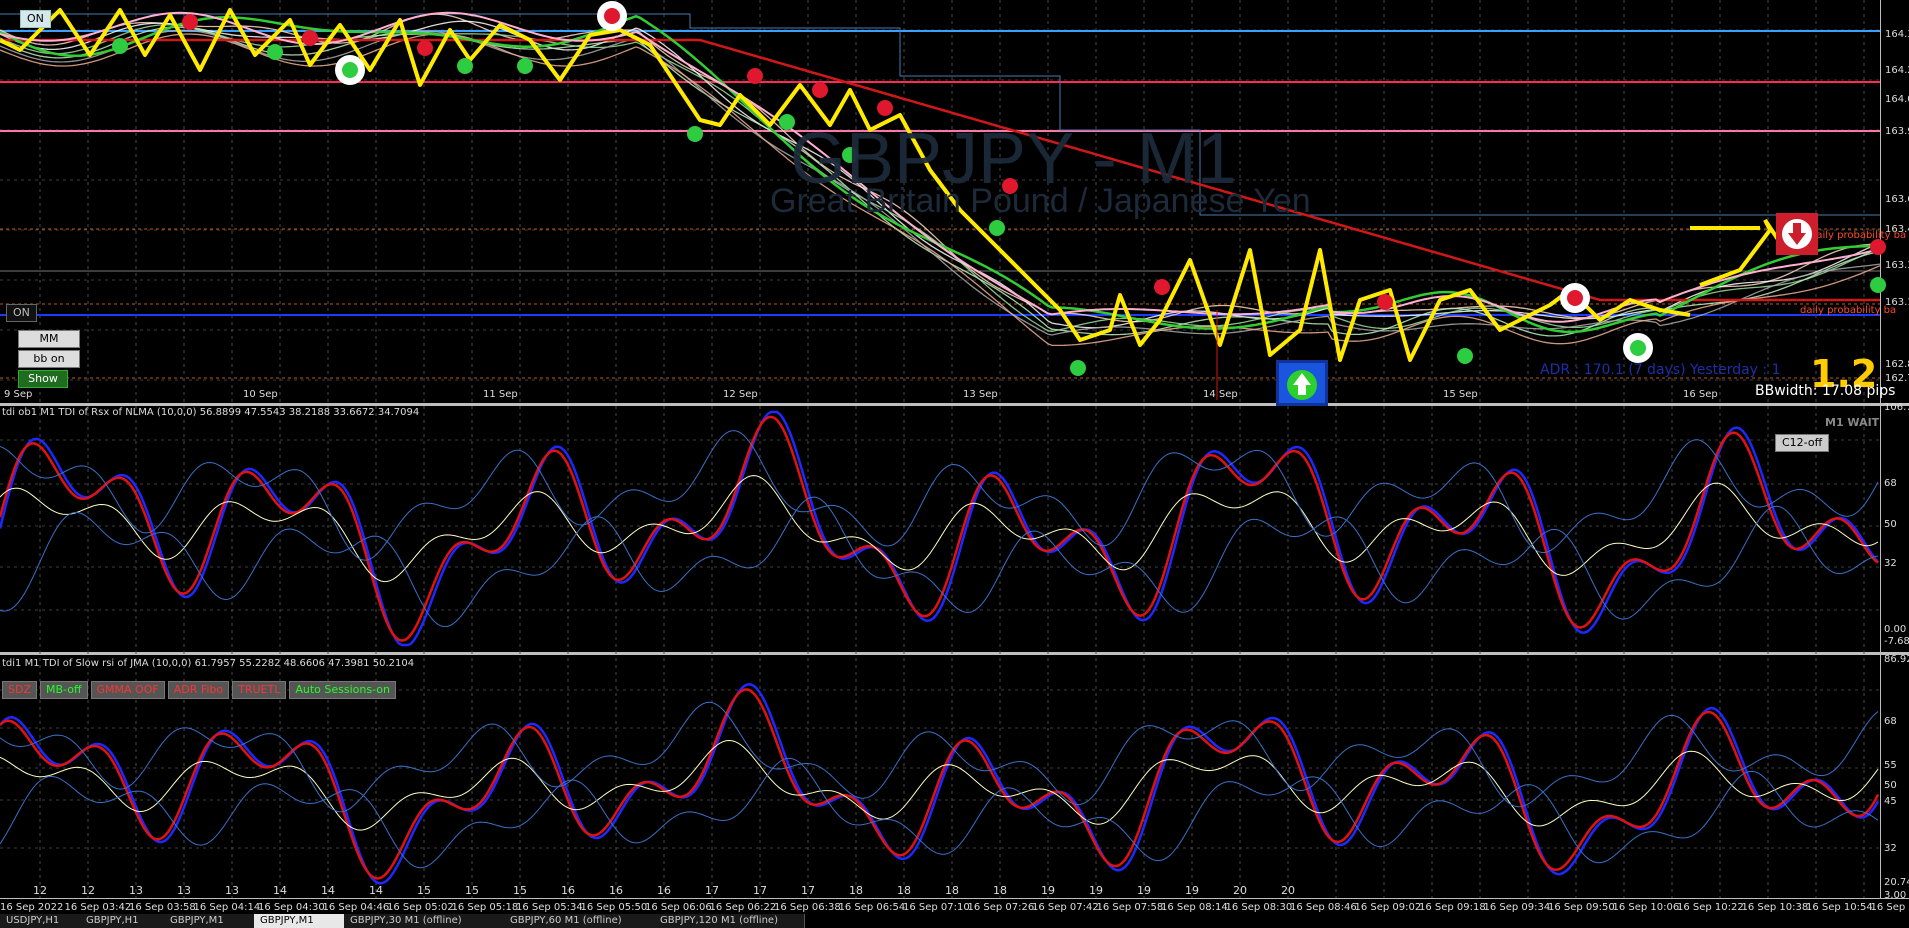  Describe the element at coordinates (872, 907) in the screenshot. I see `time-axis-label: 16 Sep 06:54` at that location.